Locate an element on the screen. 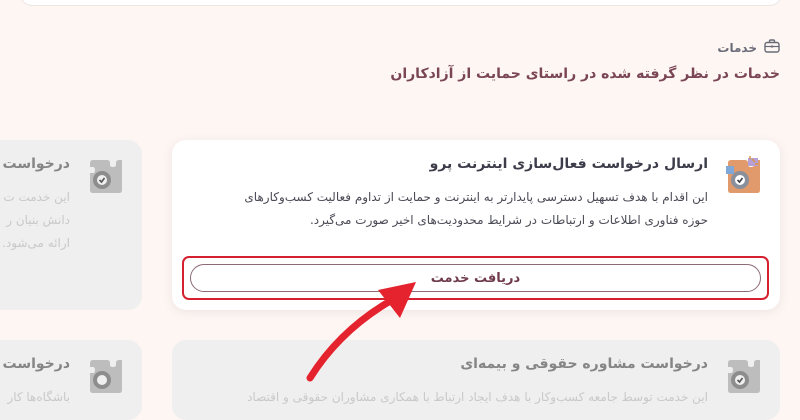 The image size is (800, 420). annotation-arrow-icon is located at coordinates (365, 329).